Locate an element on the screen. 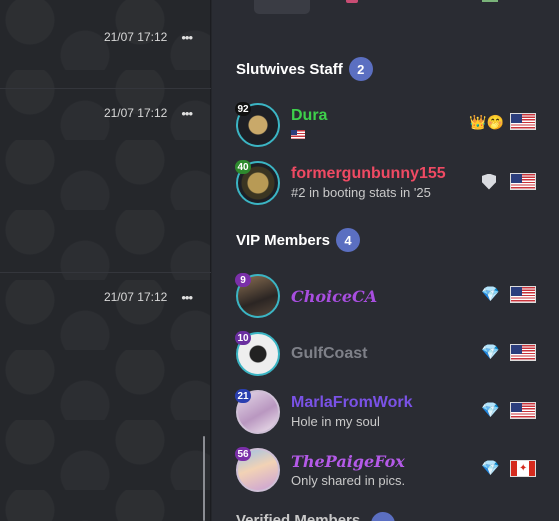 The width and height of the screenshot is (559, 521). member-row: 9 ChoiceCA 💎 is located at coordinates (385, 297).